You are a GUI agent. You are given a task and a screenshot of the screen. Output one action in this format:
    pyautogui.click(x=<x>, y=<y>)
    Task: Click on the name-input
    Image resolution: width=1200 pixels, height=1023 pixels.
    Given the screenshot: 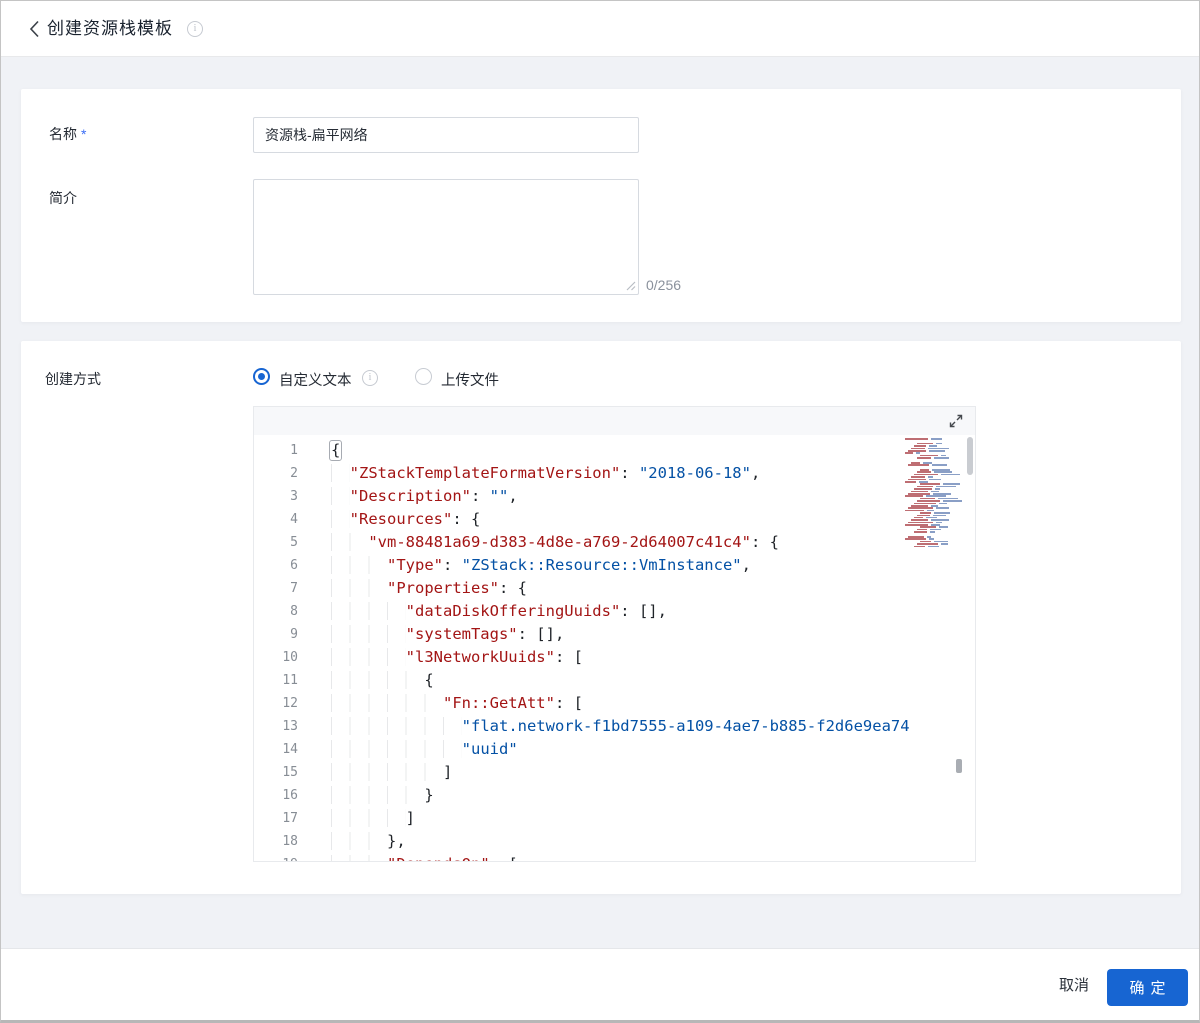 What is the action you would take?
    pyautogui.click(x=446, y=135)
    